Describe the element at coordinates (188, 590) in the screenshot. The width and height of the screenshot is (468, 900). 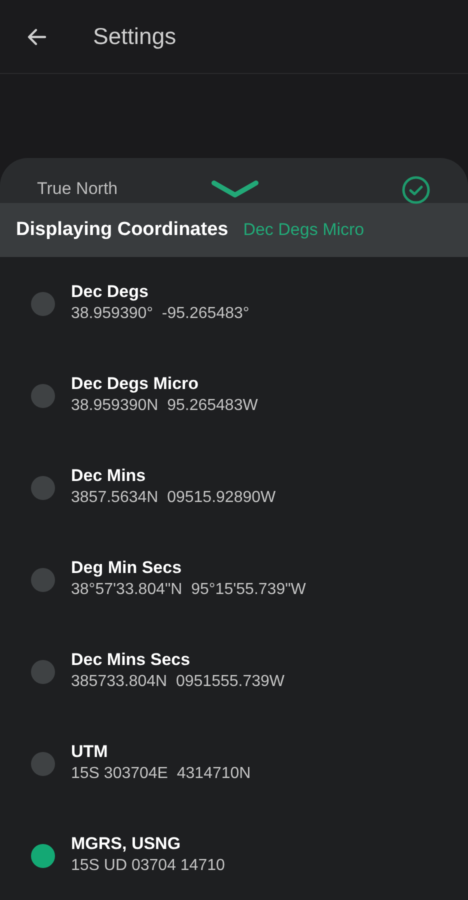
I see `format-value: 38°57'33.804"N 95°15'55.739"W` at that location.